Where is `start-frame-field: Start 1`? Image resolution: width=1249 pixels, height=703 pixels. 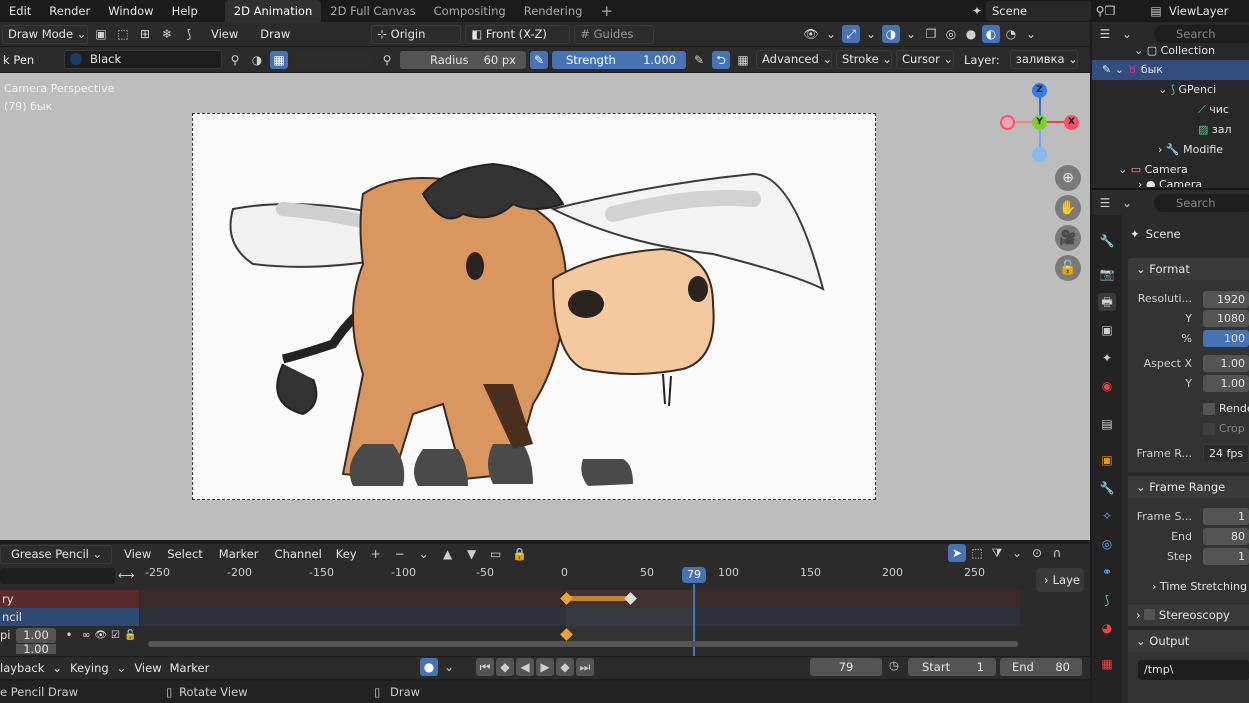
start-frame-field: Start 1 is located at coordinates (952, 667).